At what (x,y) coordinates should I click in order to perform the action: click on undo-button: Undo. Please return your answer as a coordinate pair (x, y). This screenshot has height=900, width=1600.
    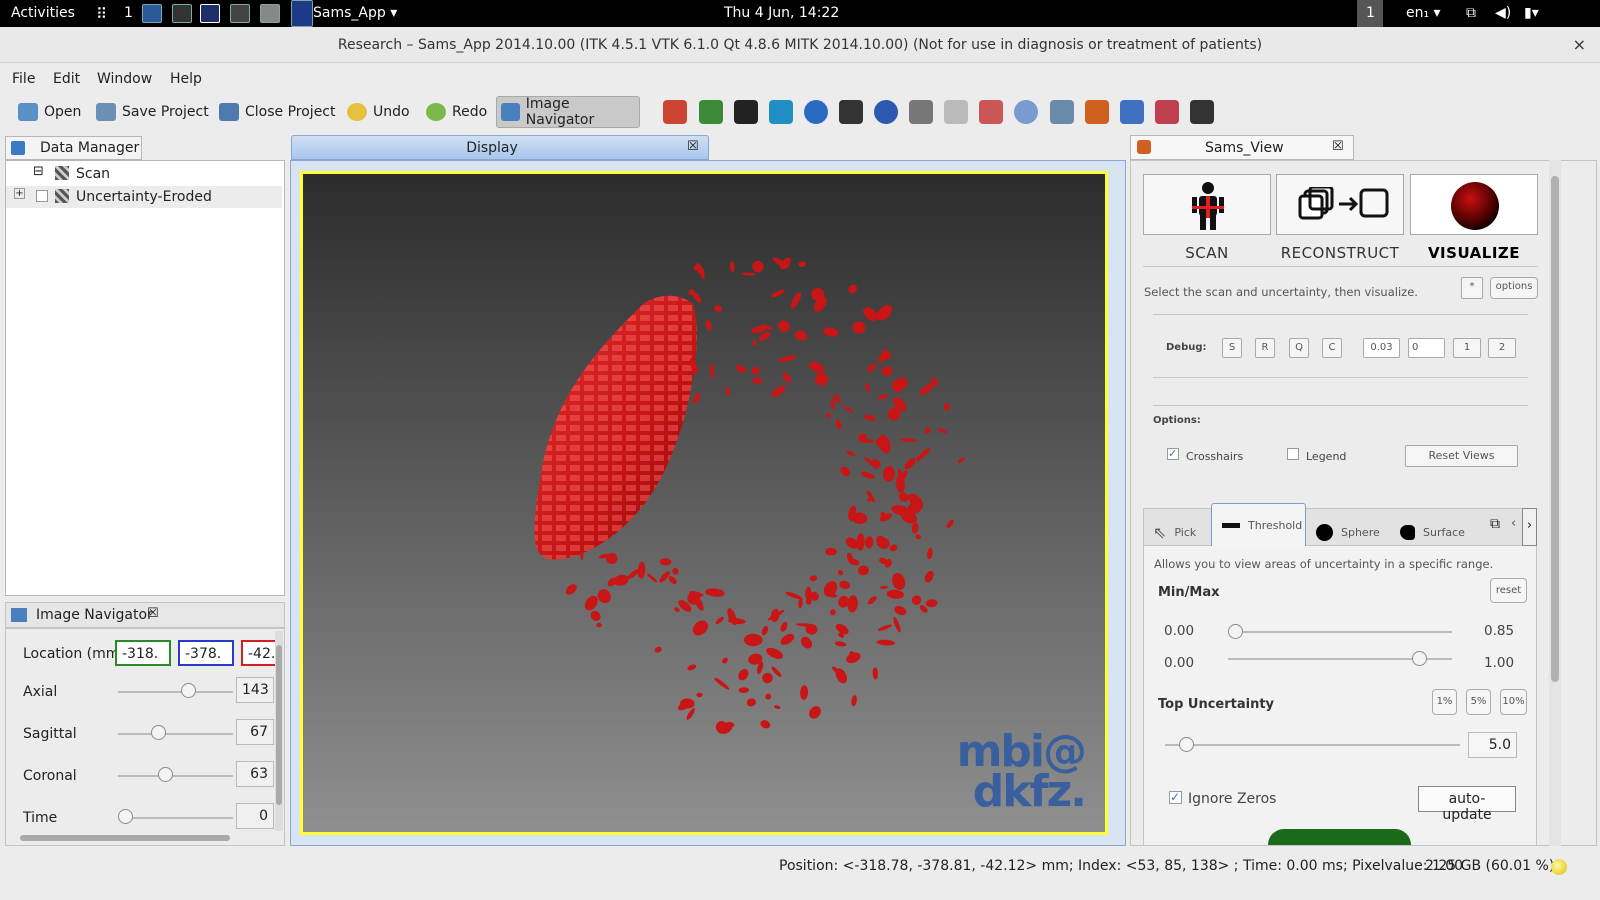
    Looking at the image, I should click on (378, 112).